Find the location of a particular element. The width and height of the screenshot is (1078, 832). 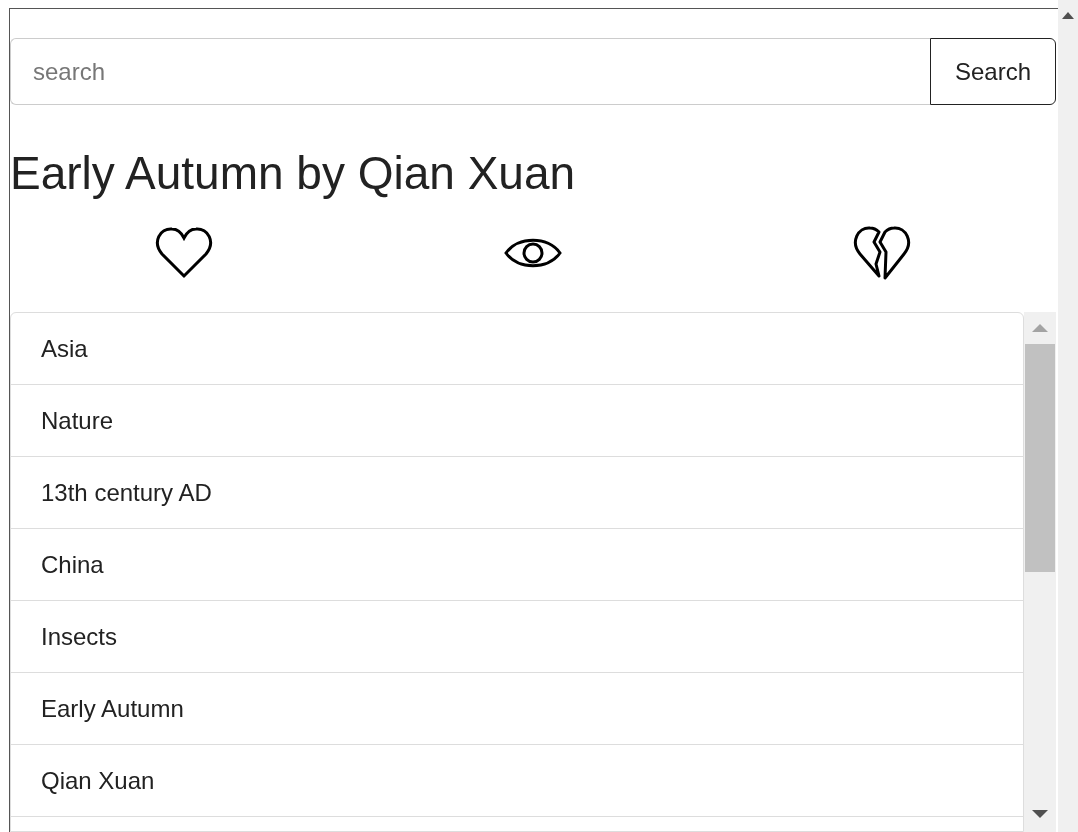

tag-item: Asia is located at coordinates (517, 349).